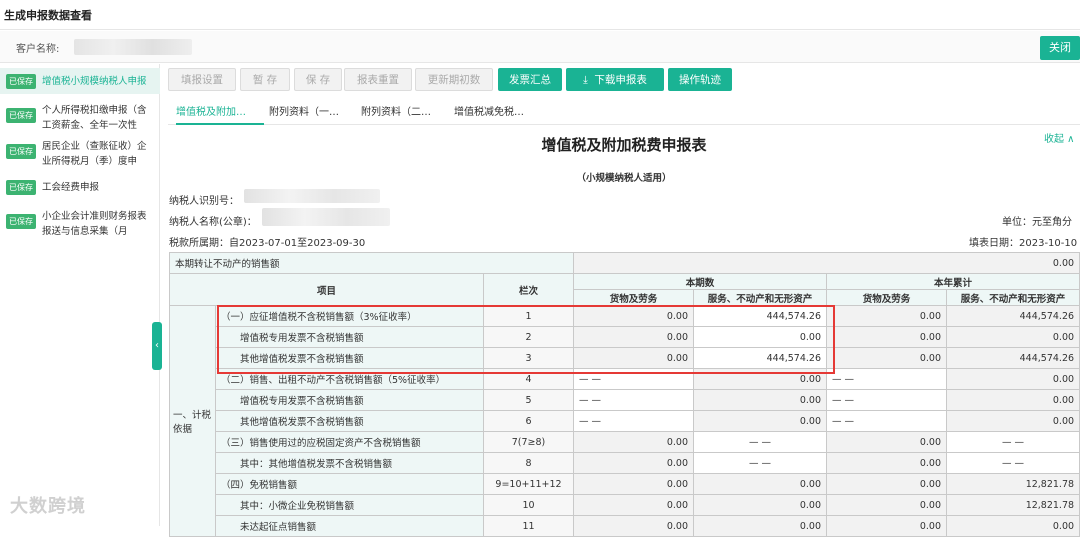  Describe the element at coordinates (528, 505) in the screenshot. I see `row-line: 10` at that location.